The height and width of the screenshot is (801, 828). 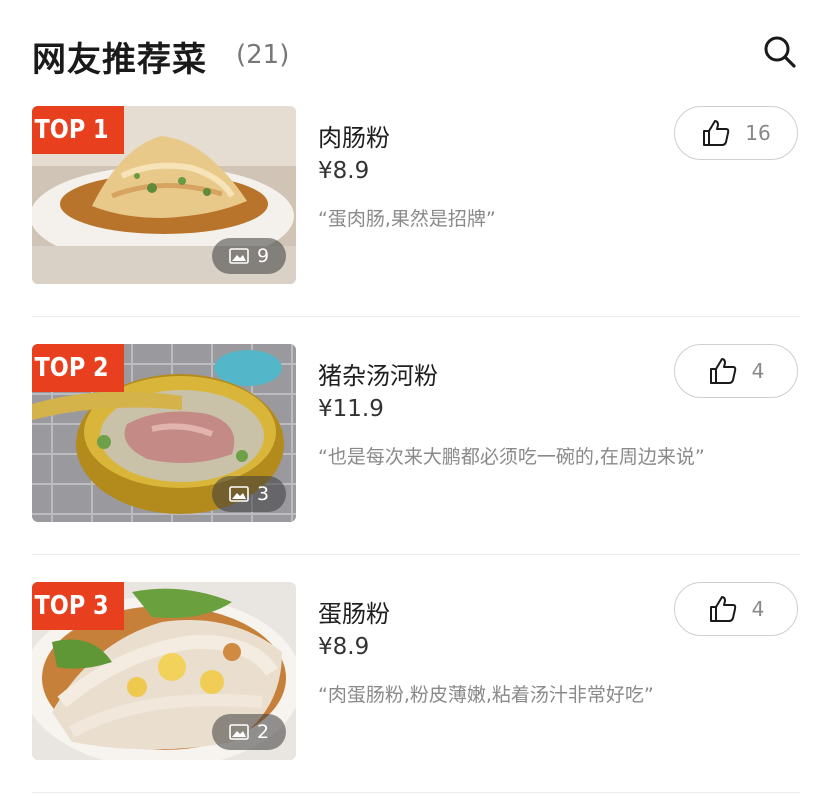 I want to click on dish-count: (21), so click(x=263, y=55).